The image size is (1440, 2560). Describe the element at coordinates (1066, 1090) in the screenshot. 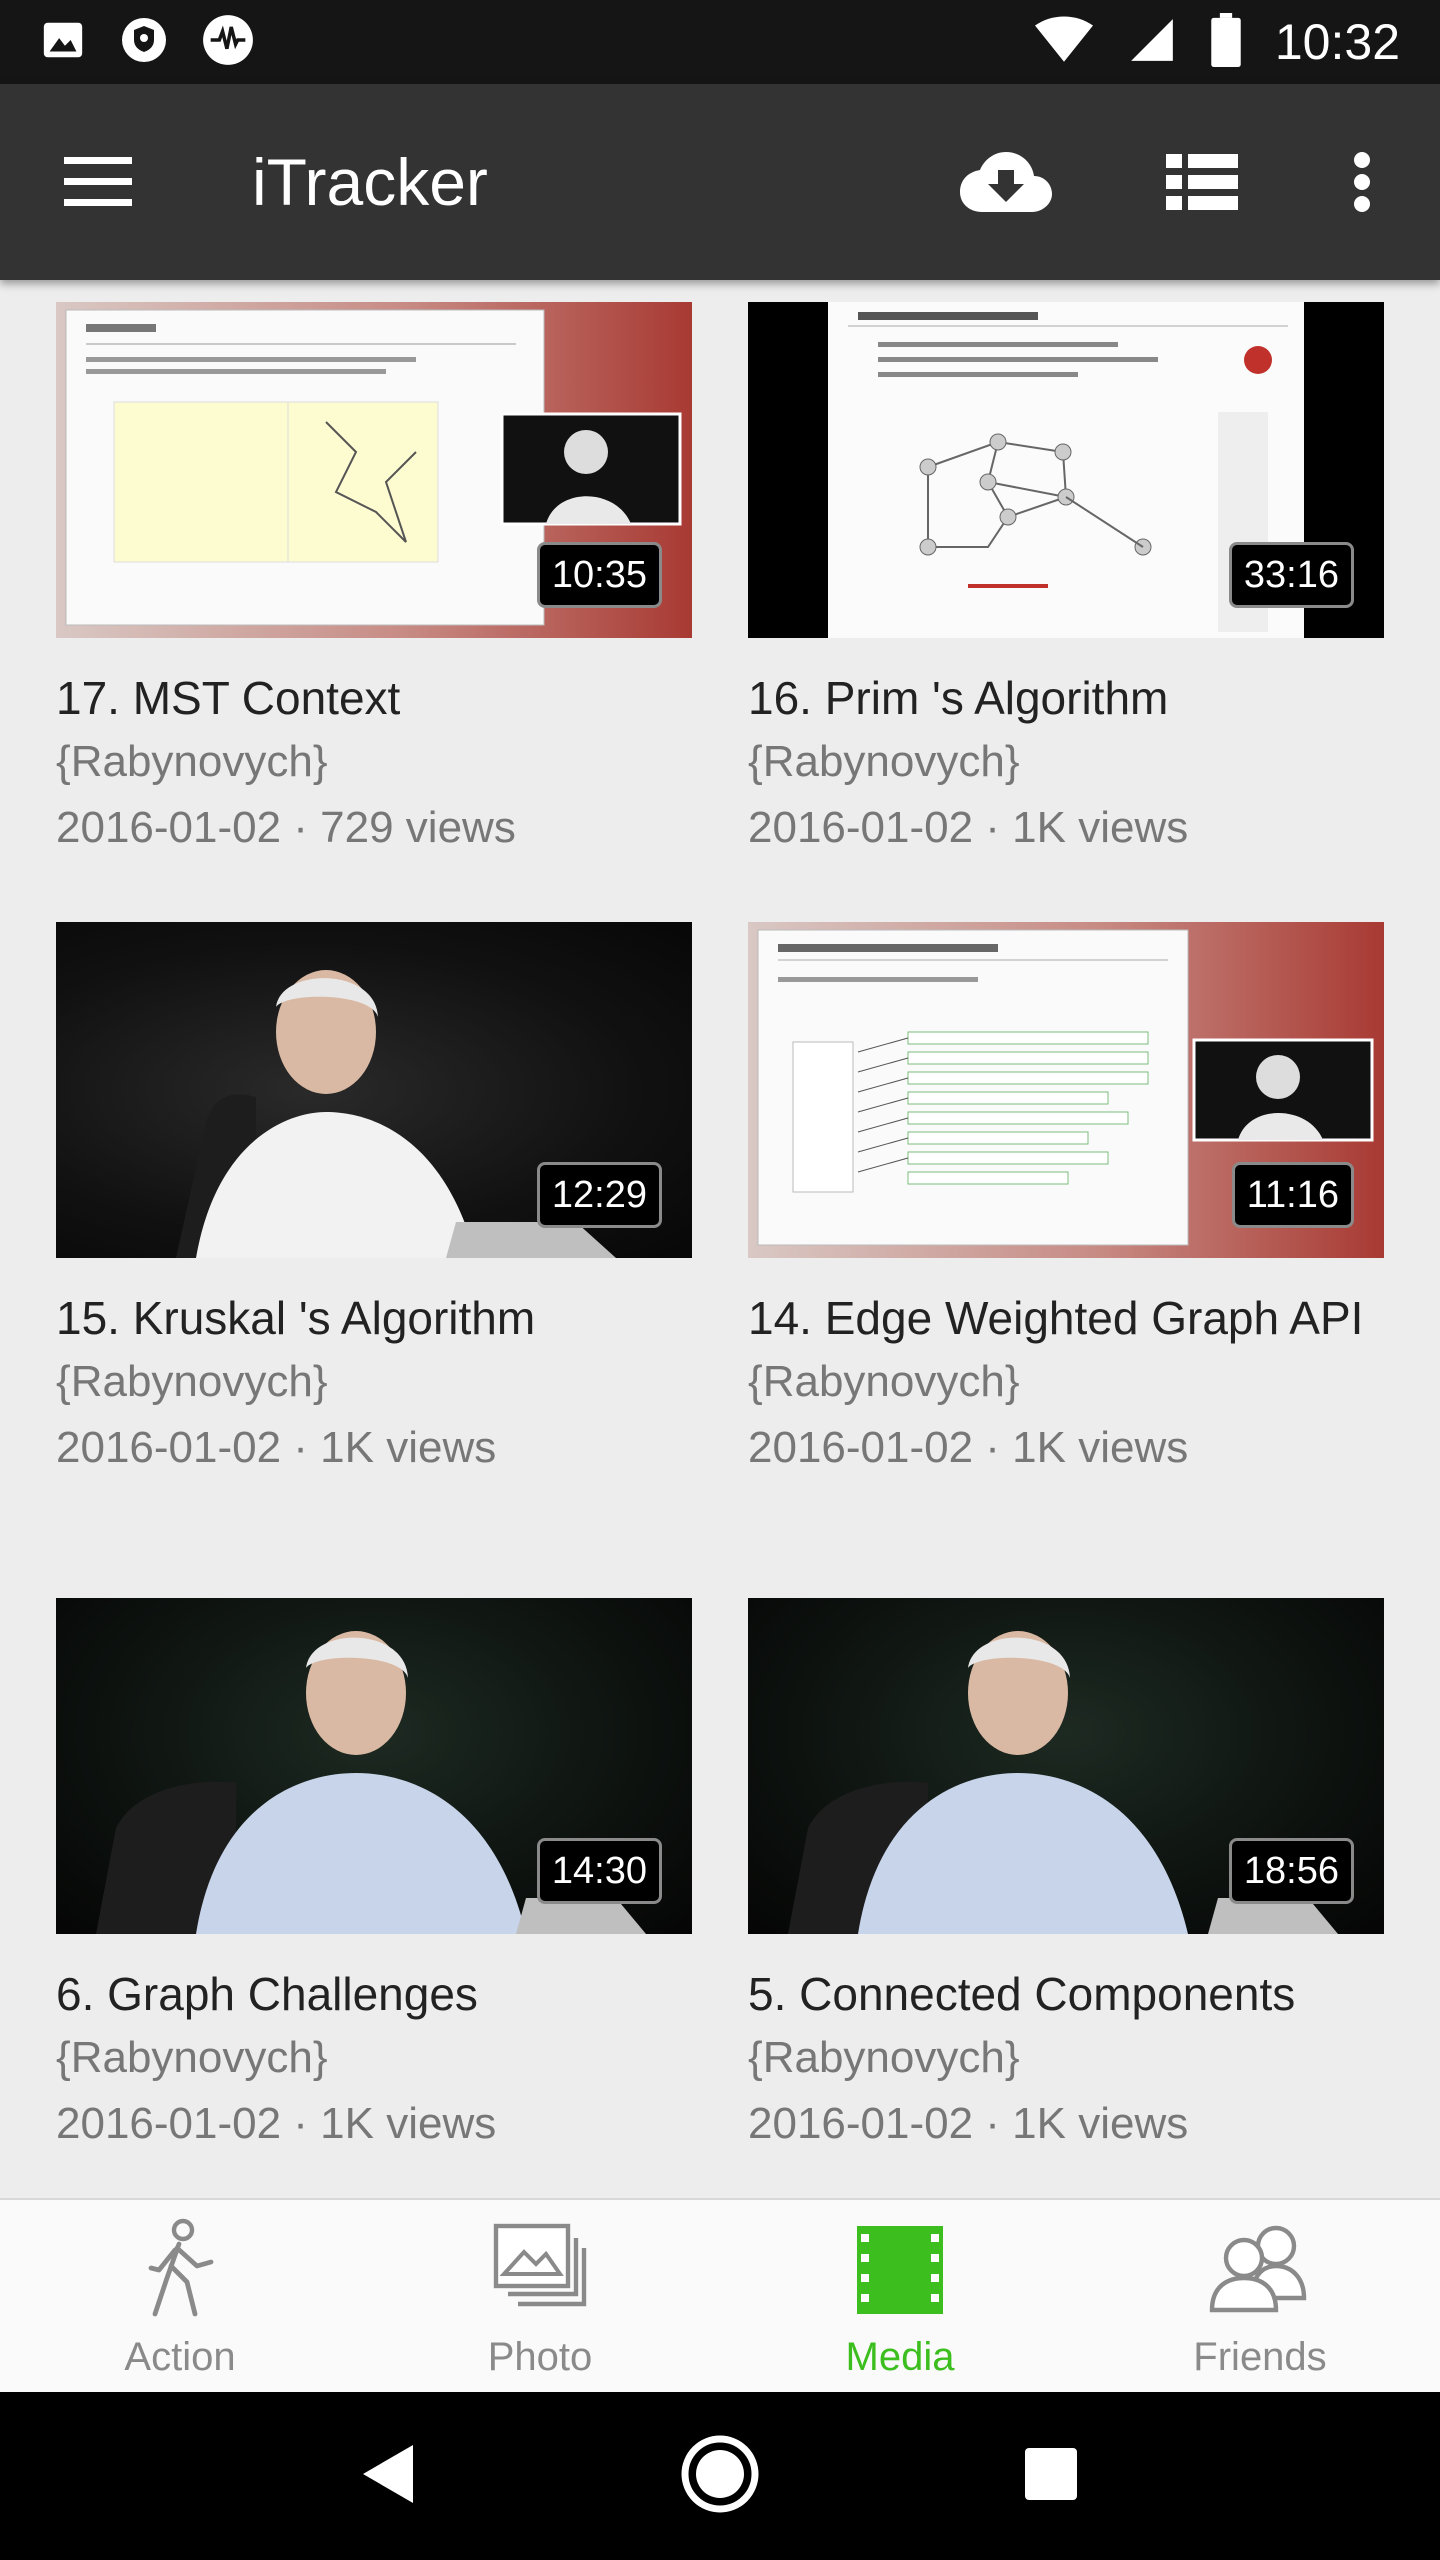

I see `video-thumbnail: 11:16` at that location.